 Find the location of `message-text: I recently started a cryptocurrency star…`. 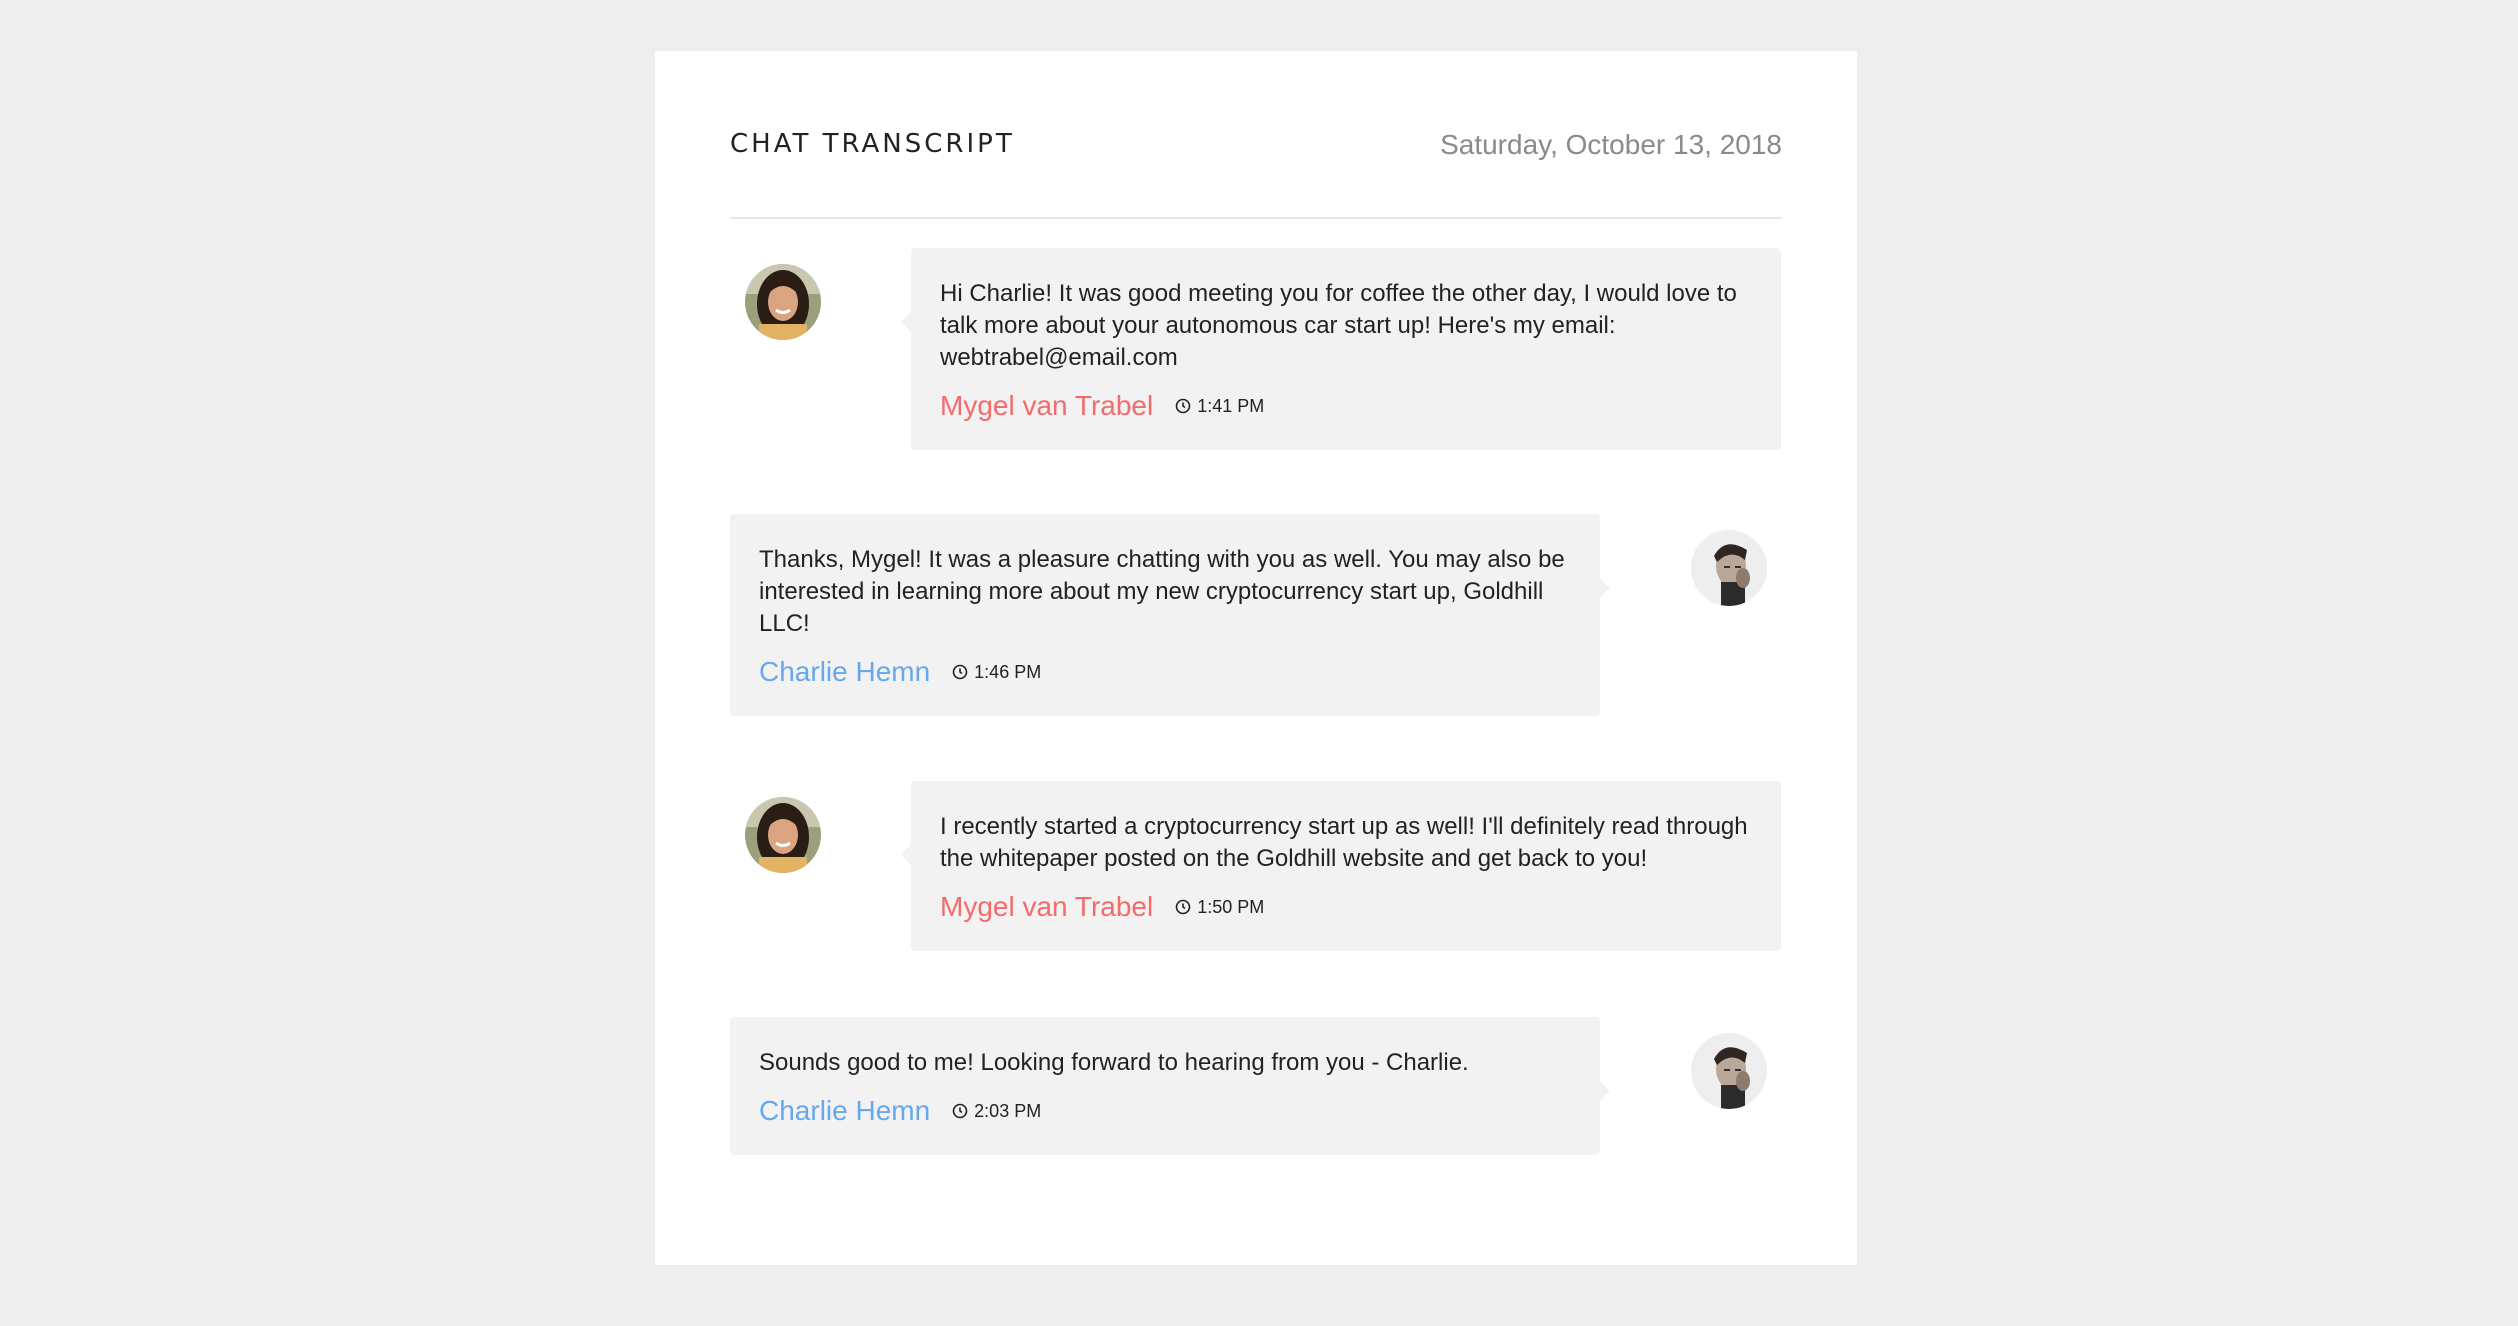

message-text: I recently started a cryptocurrency star… is located at coordinates (1344, 842).